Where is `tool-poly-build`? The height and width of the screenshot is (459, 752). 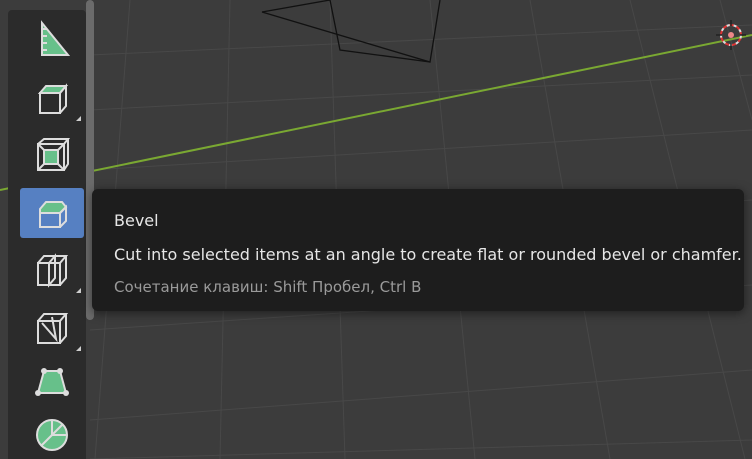 tool-poly-build is located at coordinates (52, 383).